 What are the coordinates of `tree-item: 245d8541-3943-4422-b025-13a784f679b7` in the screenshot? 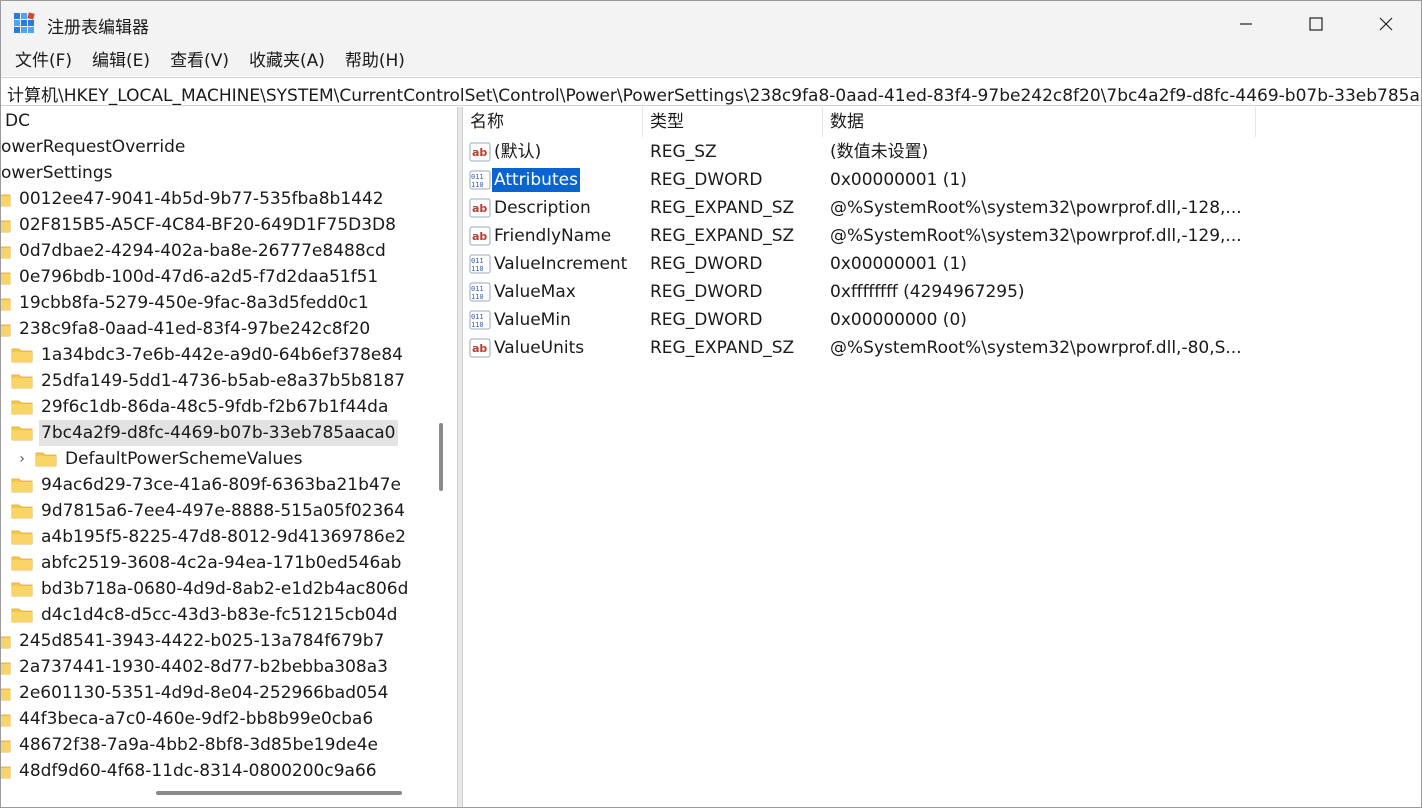 It's located at (193, 641).